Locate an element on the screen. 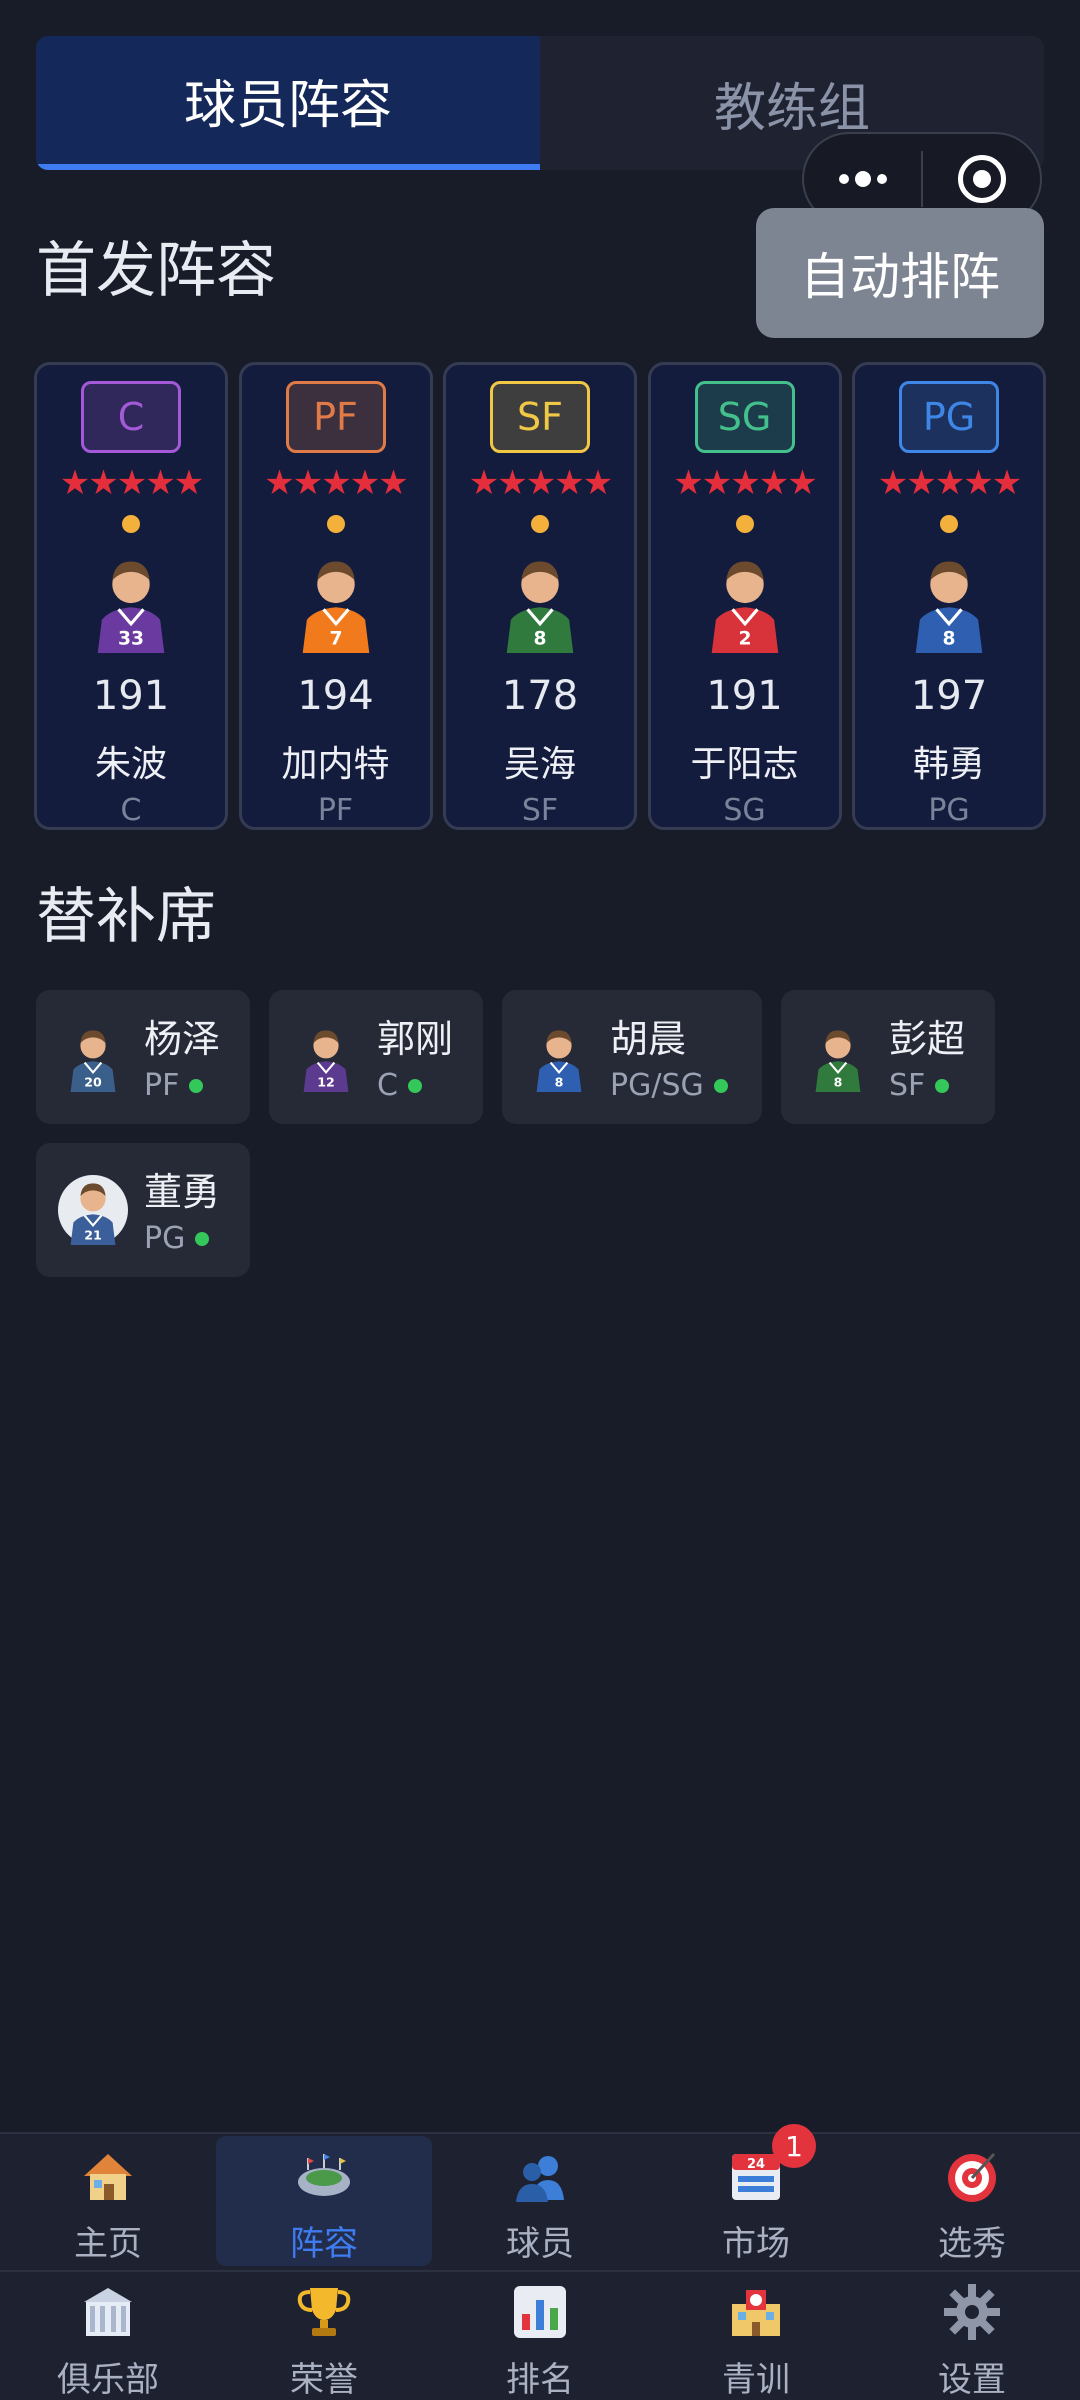 The width and height of the screenshot is (1080, 2400). nav-item: 阵容 is located at coordinates (324, 2201).